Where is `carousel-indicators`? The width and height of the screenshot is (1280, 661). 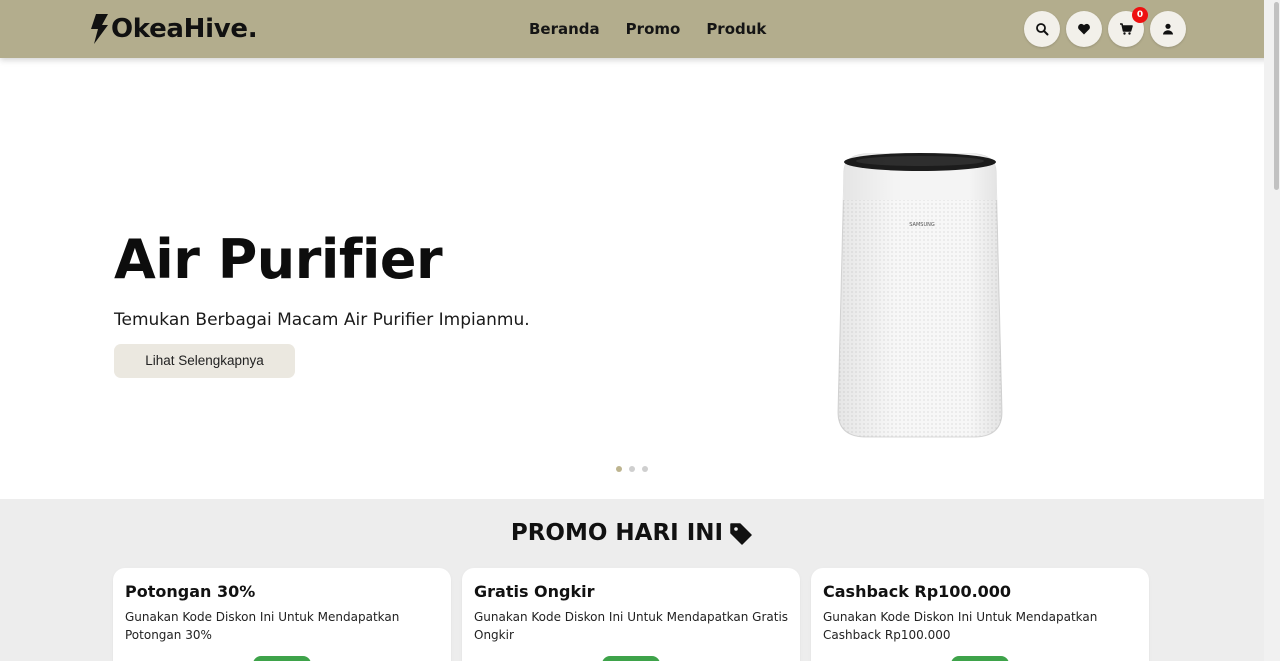
carousel-indicators is located at coordinates (635, 469).